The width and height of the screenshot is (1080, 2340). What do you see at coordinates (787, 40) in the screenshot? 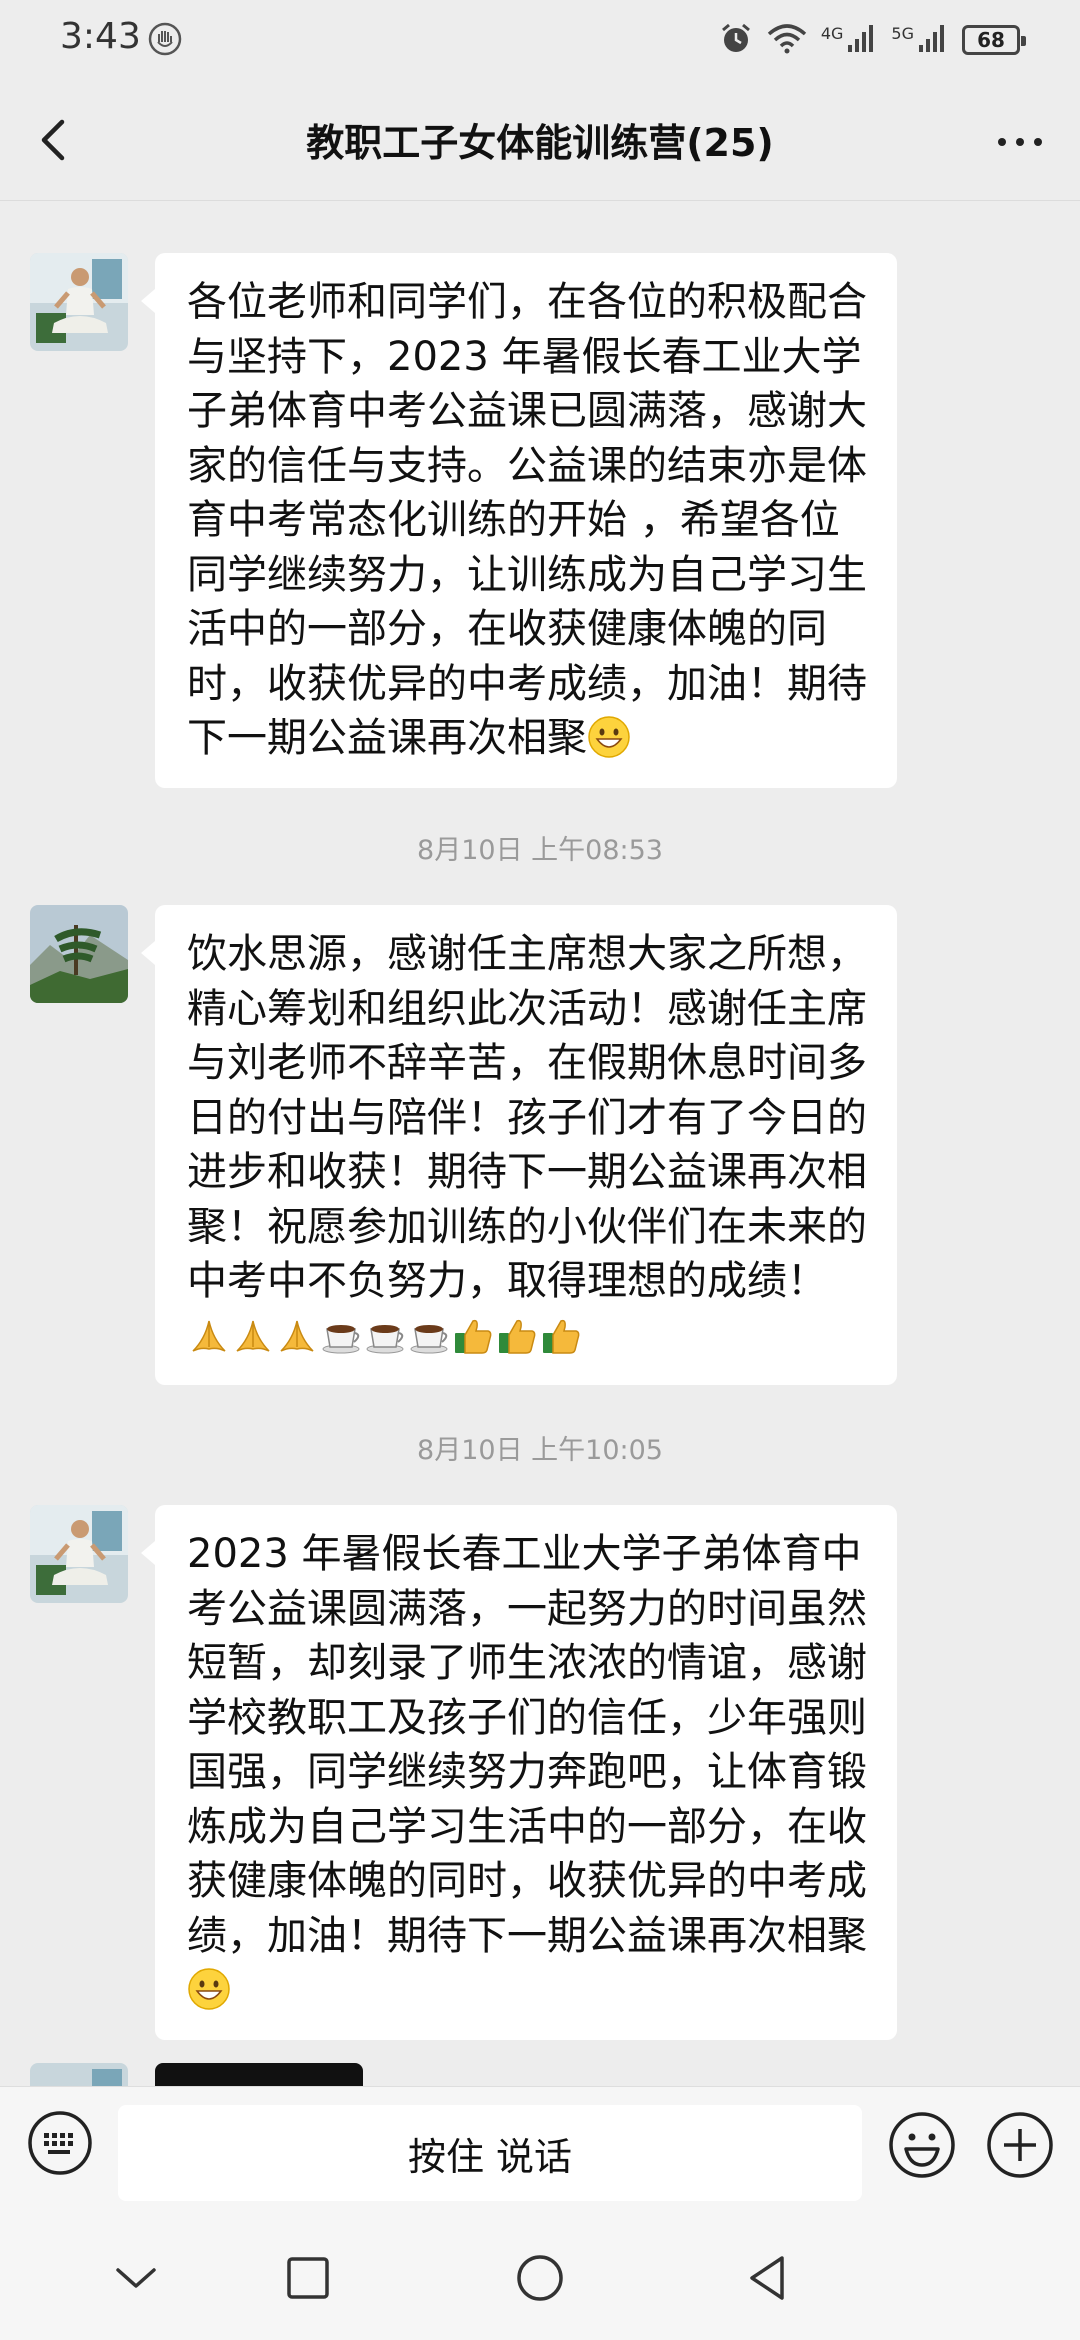
I see `wifi-icon` at bounding box center [787, 40].